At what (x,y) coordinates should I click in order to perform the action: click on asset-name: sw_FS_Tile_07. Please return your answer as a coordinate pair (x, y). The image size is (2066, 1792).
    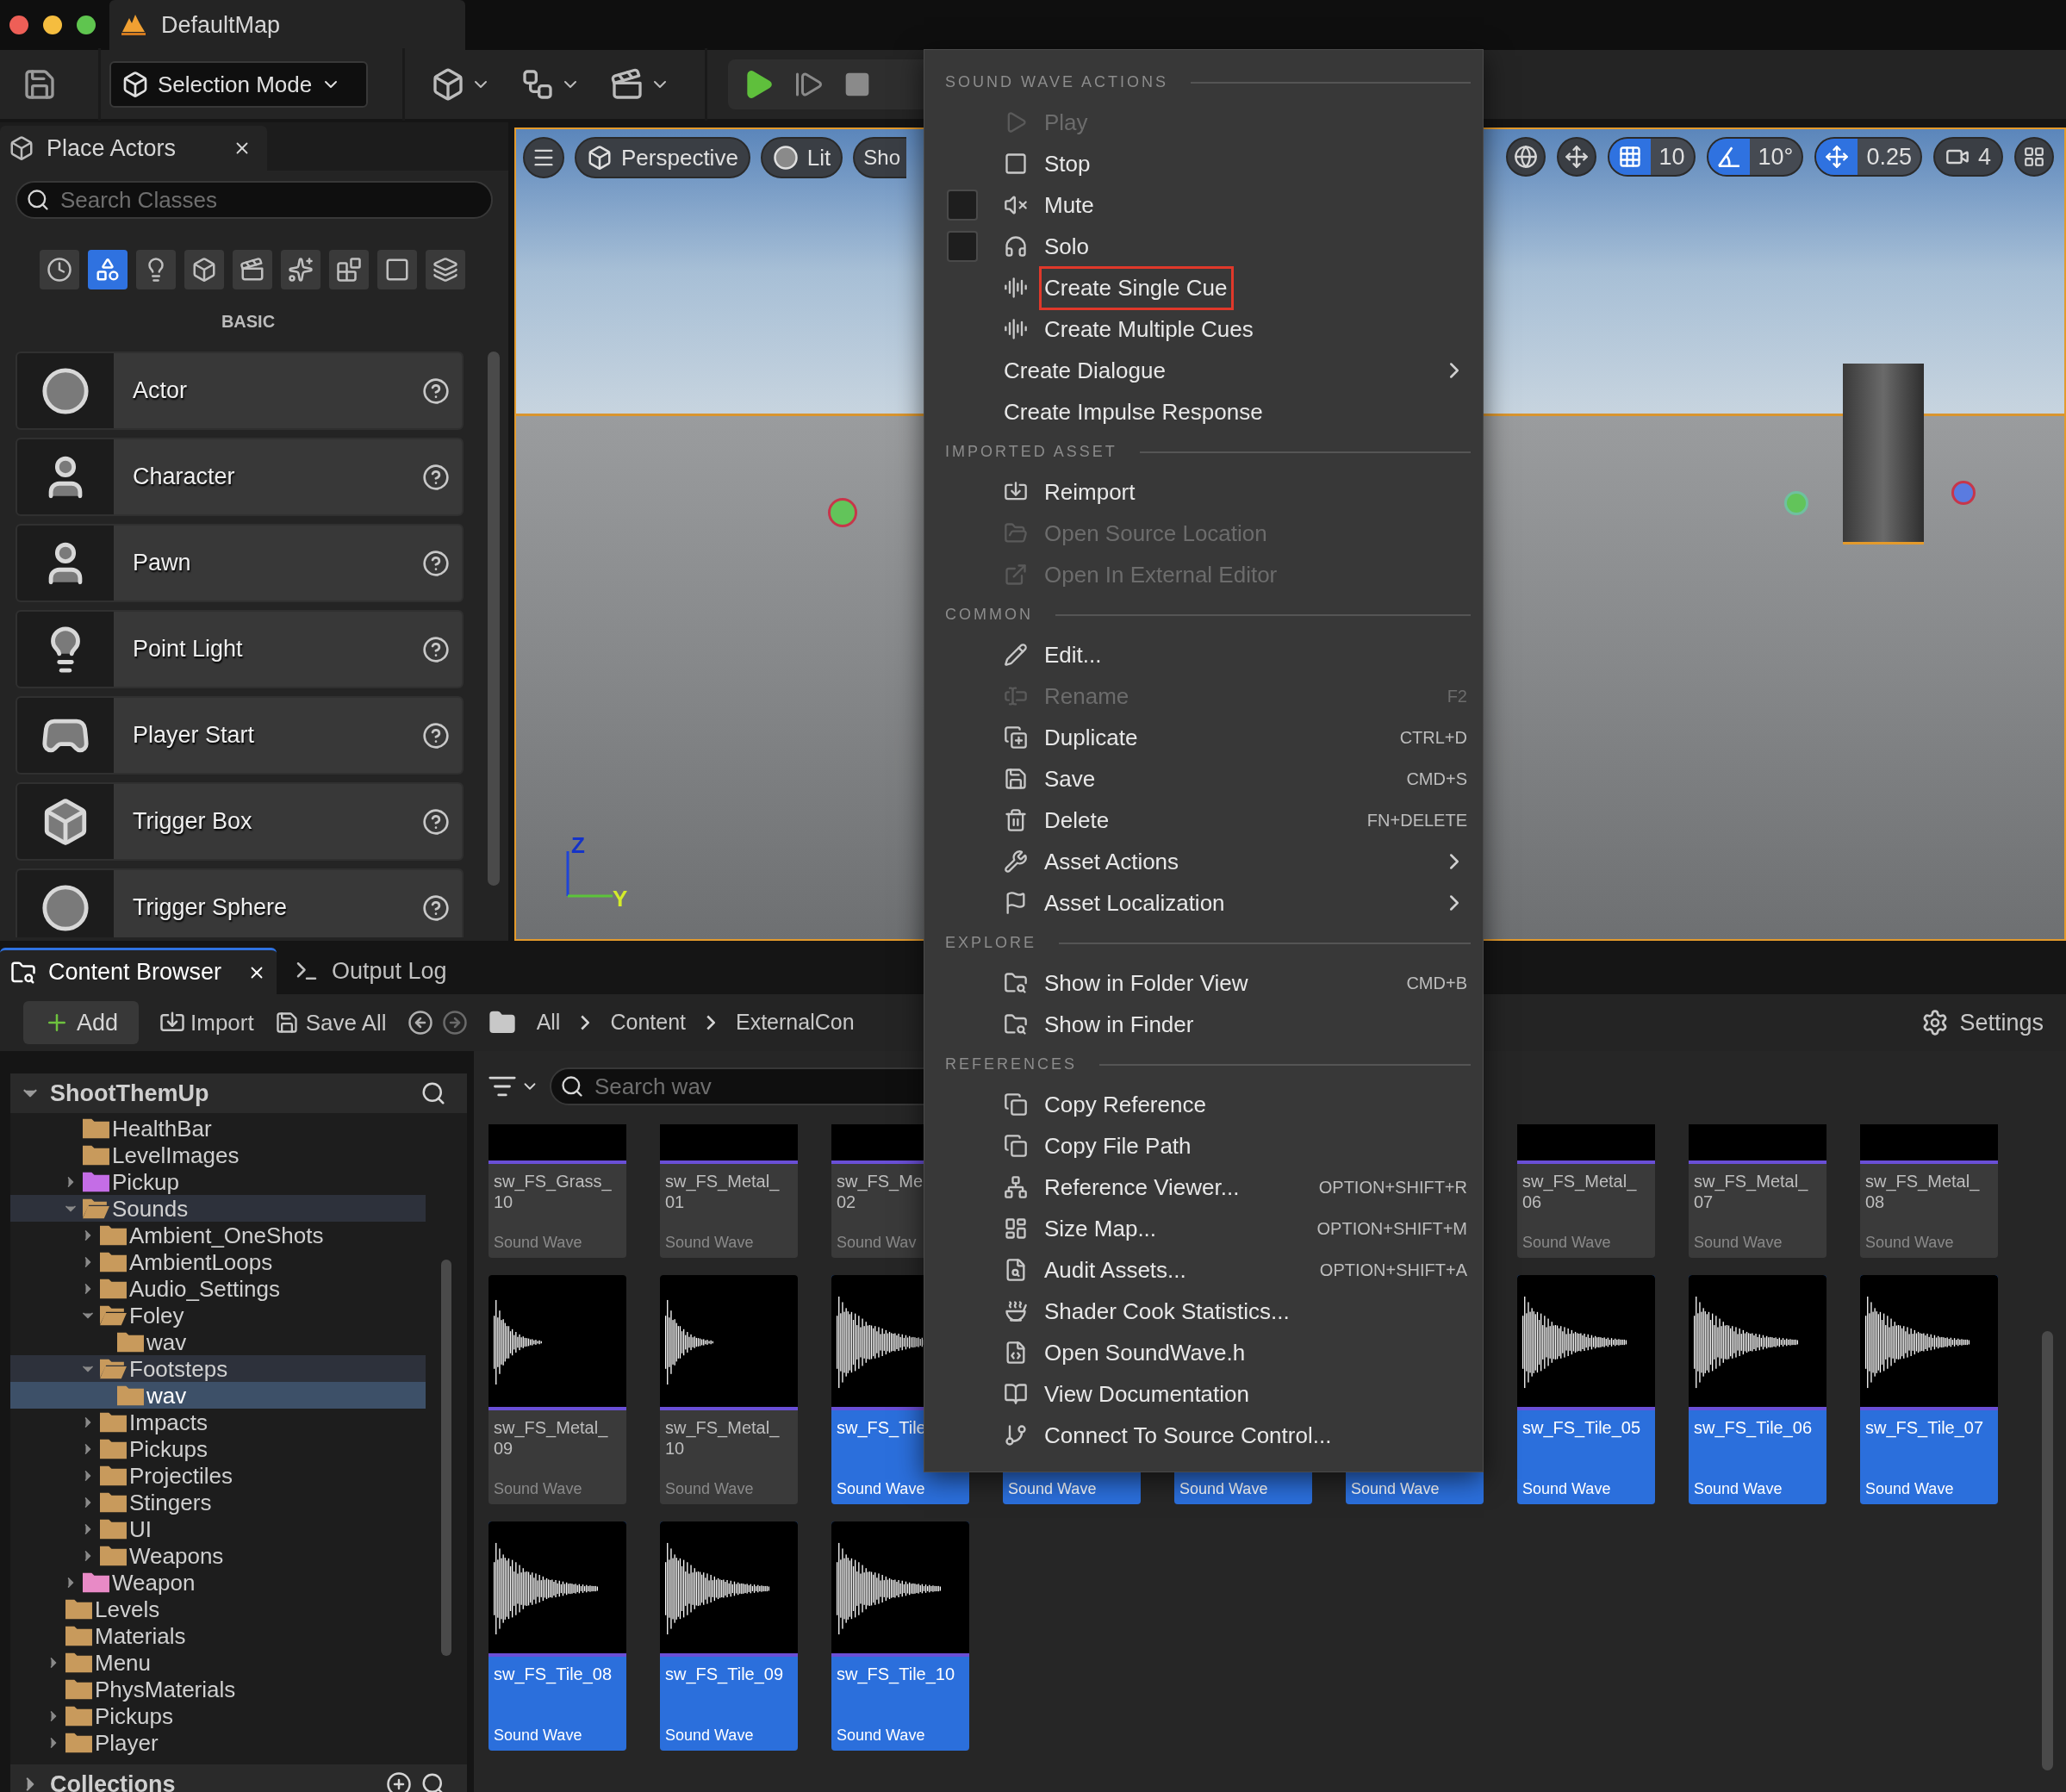
    Looking at the image, I should click on (1925, 1427).